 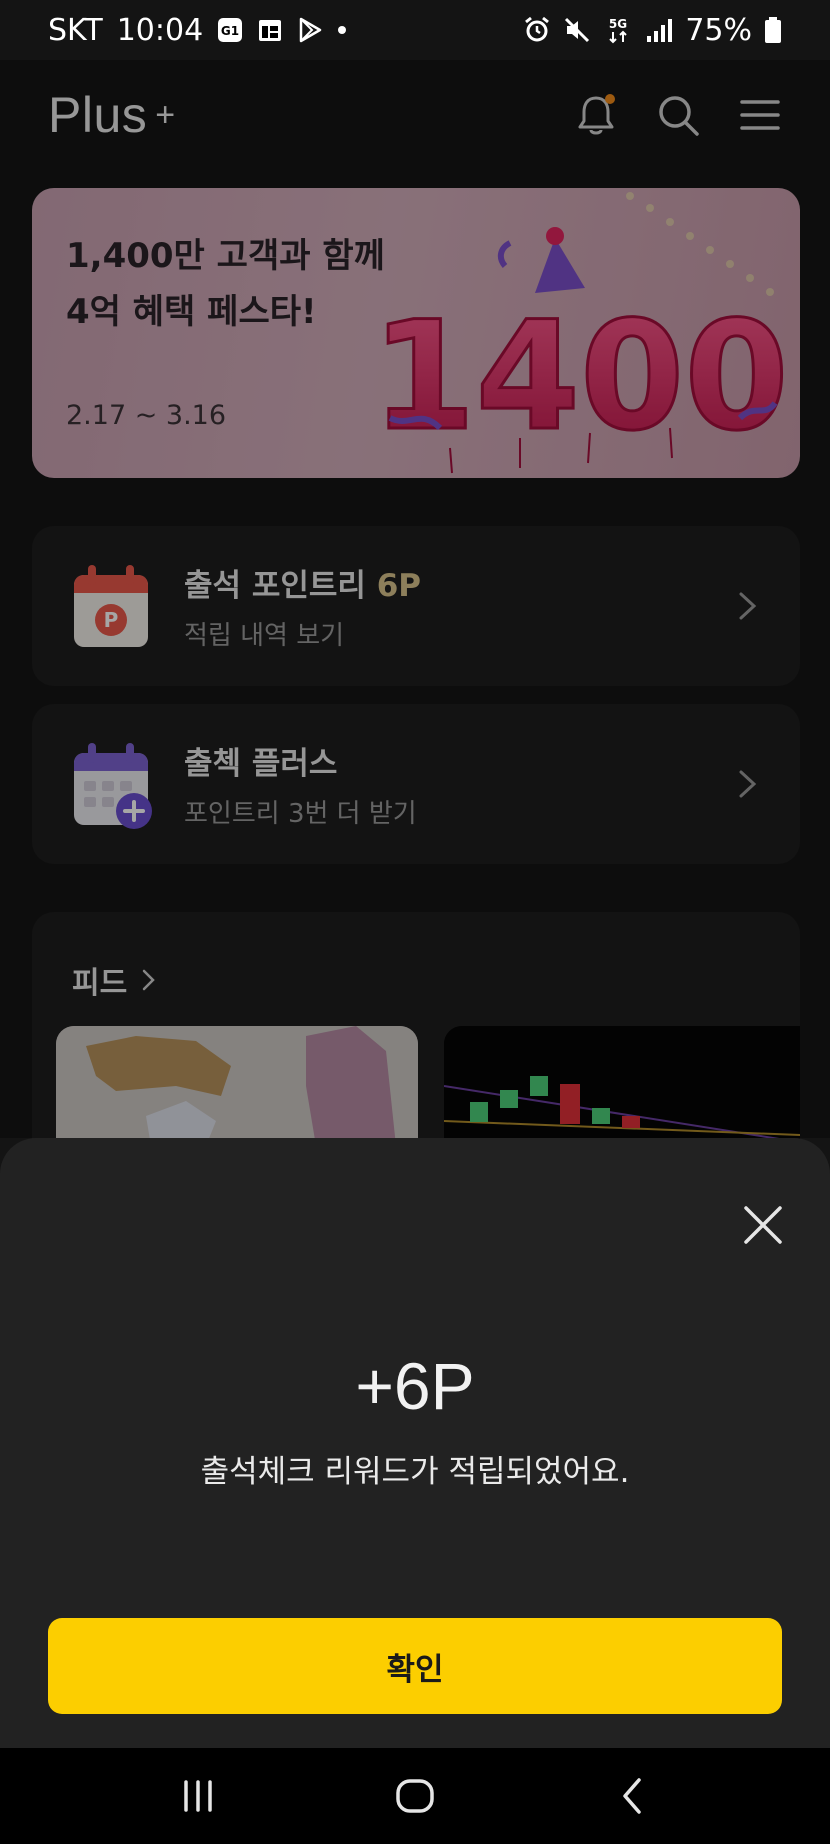 What do you see at coordinates (75, 30) in the screenshot?
I see `carrier-label: SKT` at bounding box center [75, 30].